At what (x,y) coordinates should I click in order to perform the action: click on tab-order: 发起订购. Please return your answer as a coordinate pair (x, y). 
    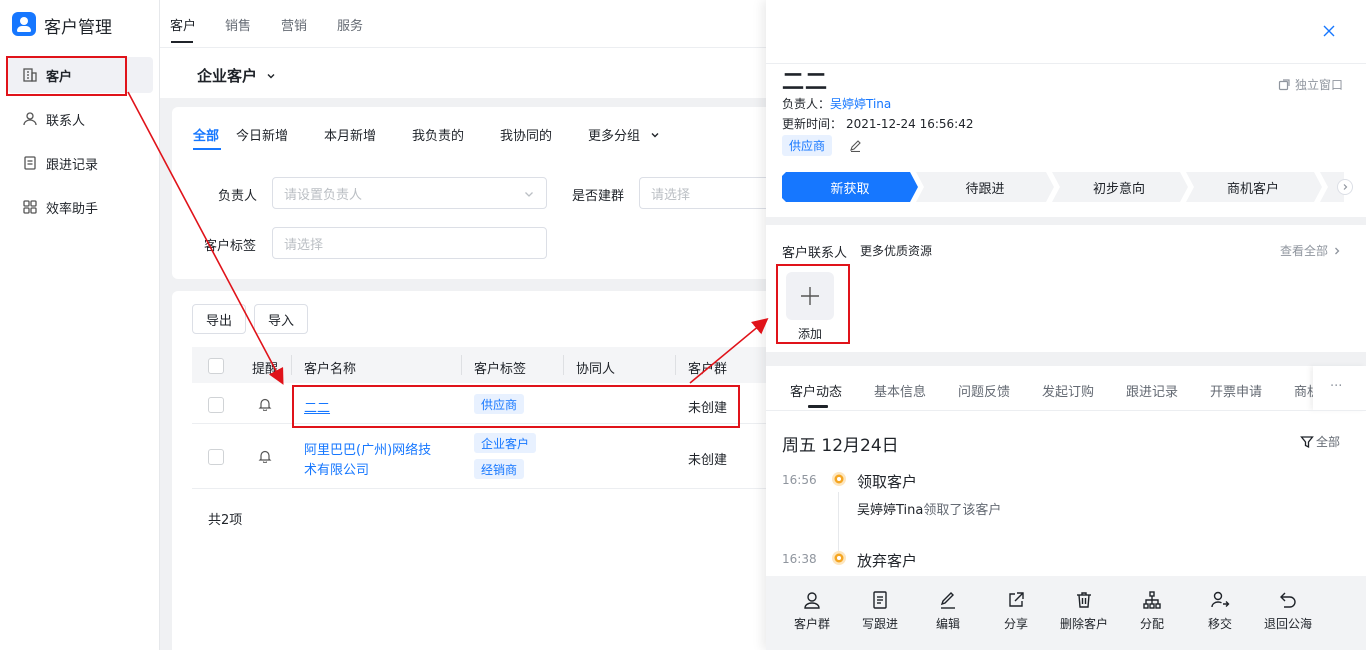
    Looking at the image, I should click on (1068, 390).